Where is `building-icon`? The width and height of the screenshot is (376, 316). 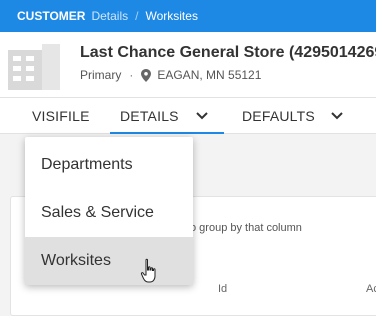 building-icon is located at coordinates (34, 67).